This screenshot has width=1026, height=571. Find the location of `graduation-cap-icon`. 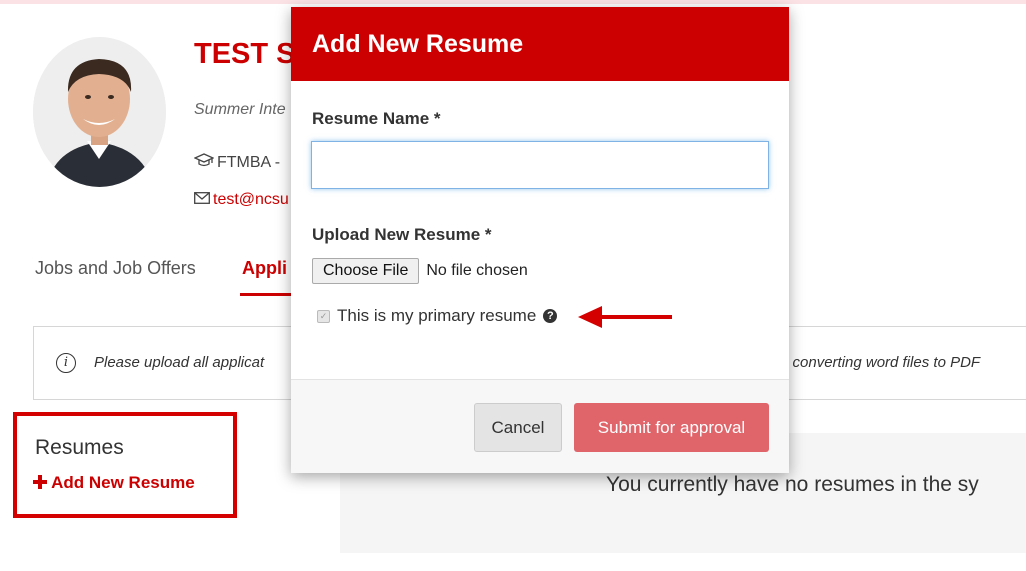

graduation-cap-icon is located at coordinates (204, 162).